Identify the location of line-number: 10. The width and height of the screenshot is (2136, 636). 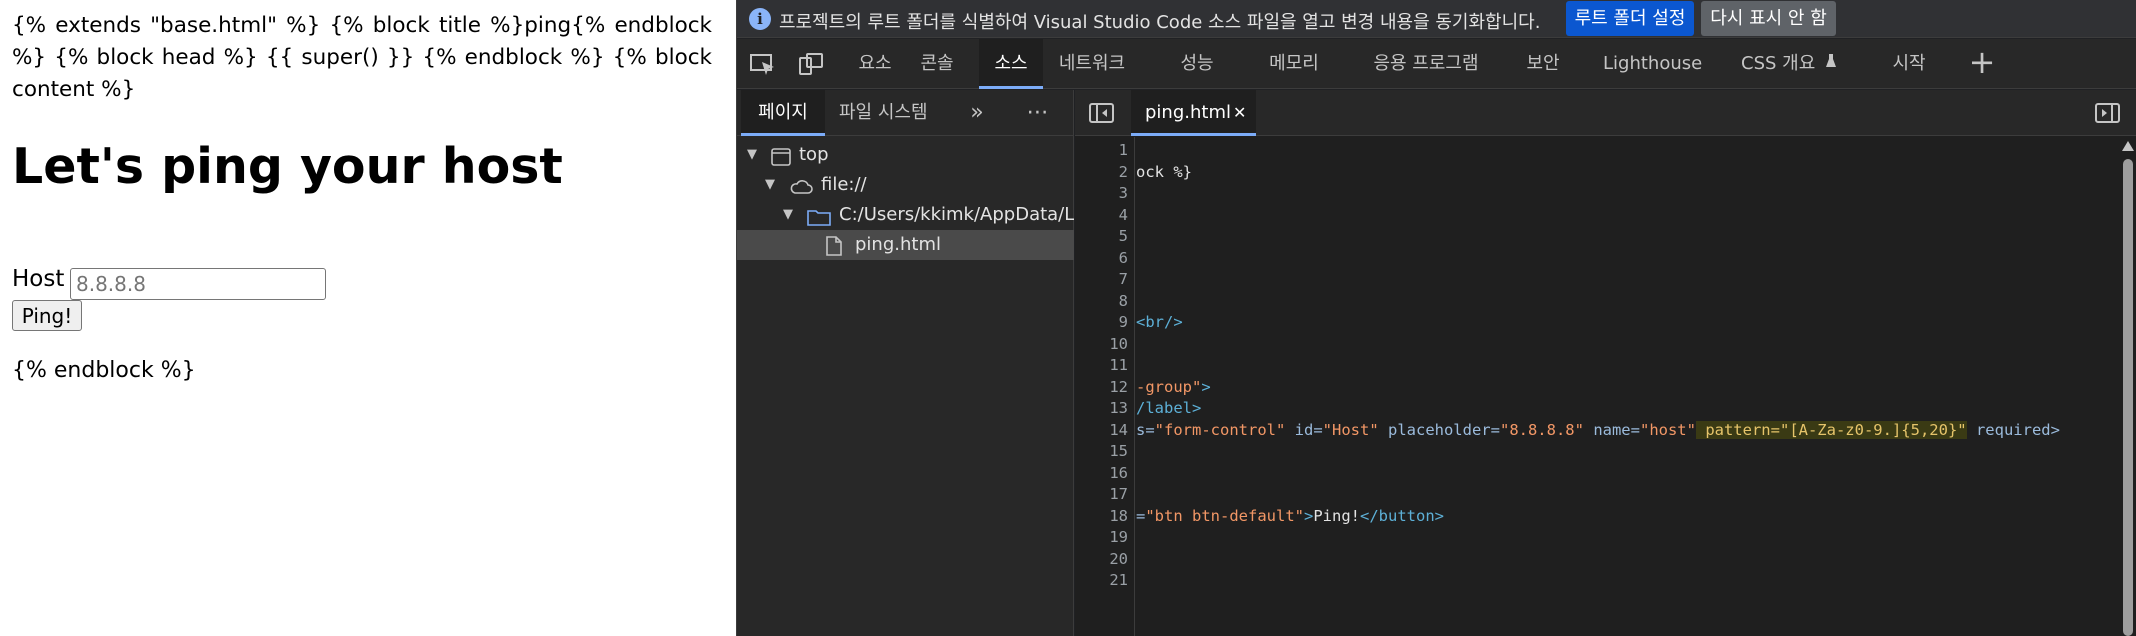
(1118, 344).